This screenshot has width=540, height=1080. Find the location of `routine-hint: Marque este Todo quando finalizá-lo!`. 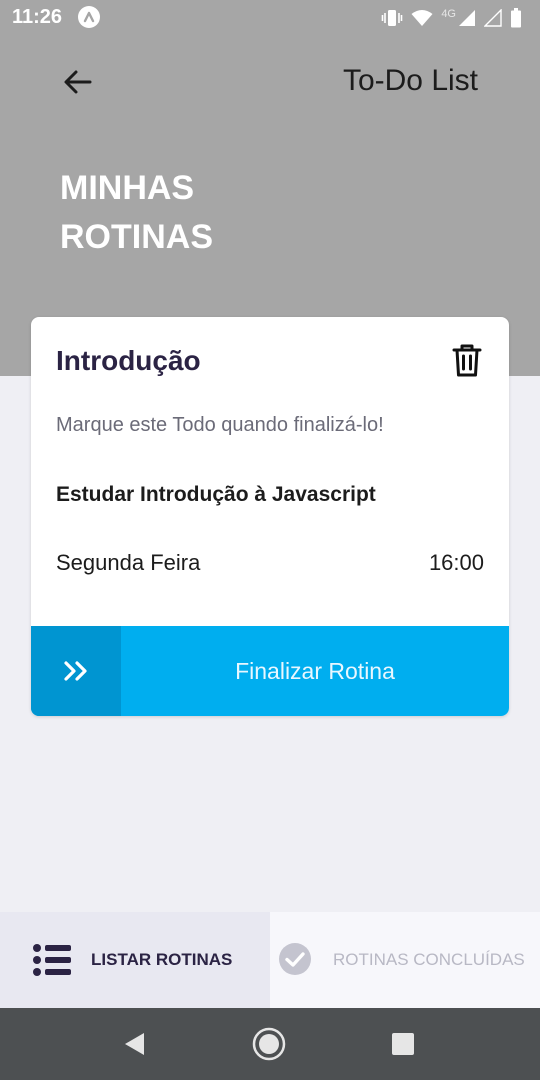

routine-hint: Marque este Todo quando finalizá-lo! is located at coordinates (220, 425).